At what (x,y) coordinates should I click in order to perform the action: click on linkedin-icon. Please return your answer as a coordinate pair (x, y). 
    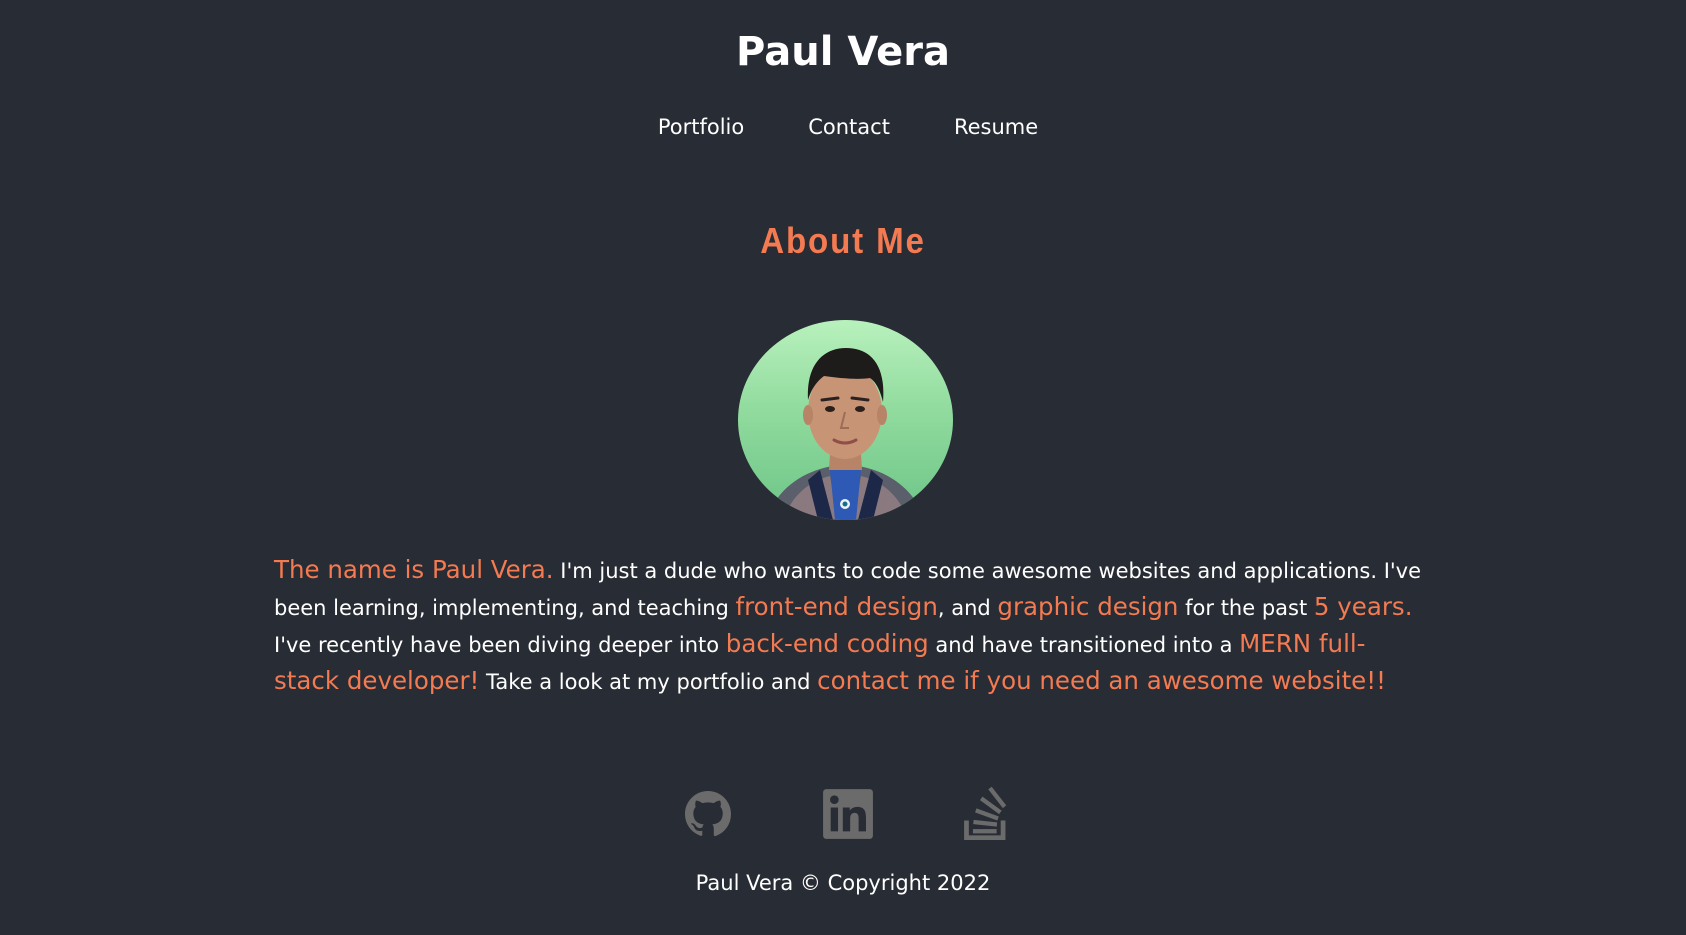
    Looking at the image, I should click on (848, 814).